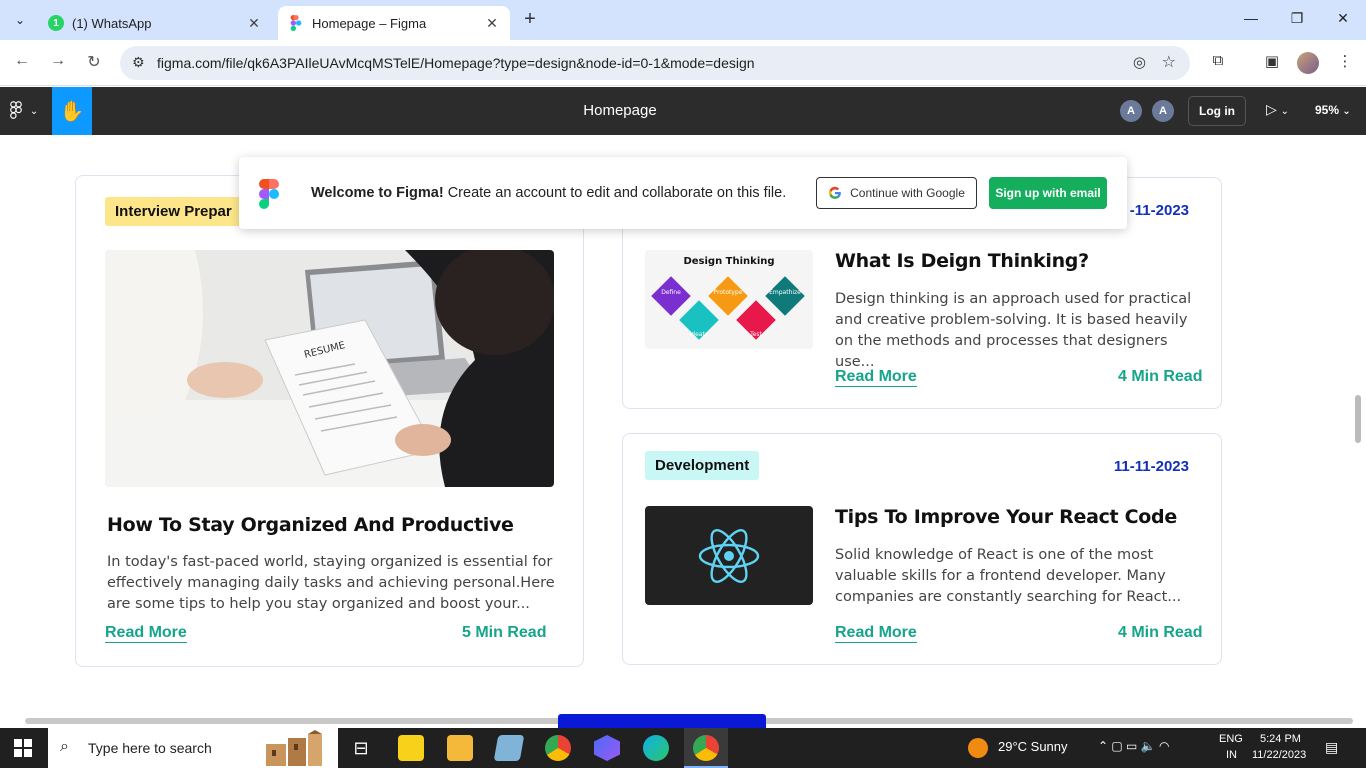 The width and height of the screenshot is (1366, 768). I want to click on minimize-icon: —, so click(1251, 18).